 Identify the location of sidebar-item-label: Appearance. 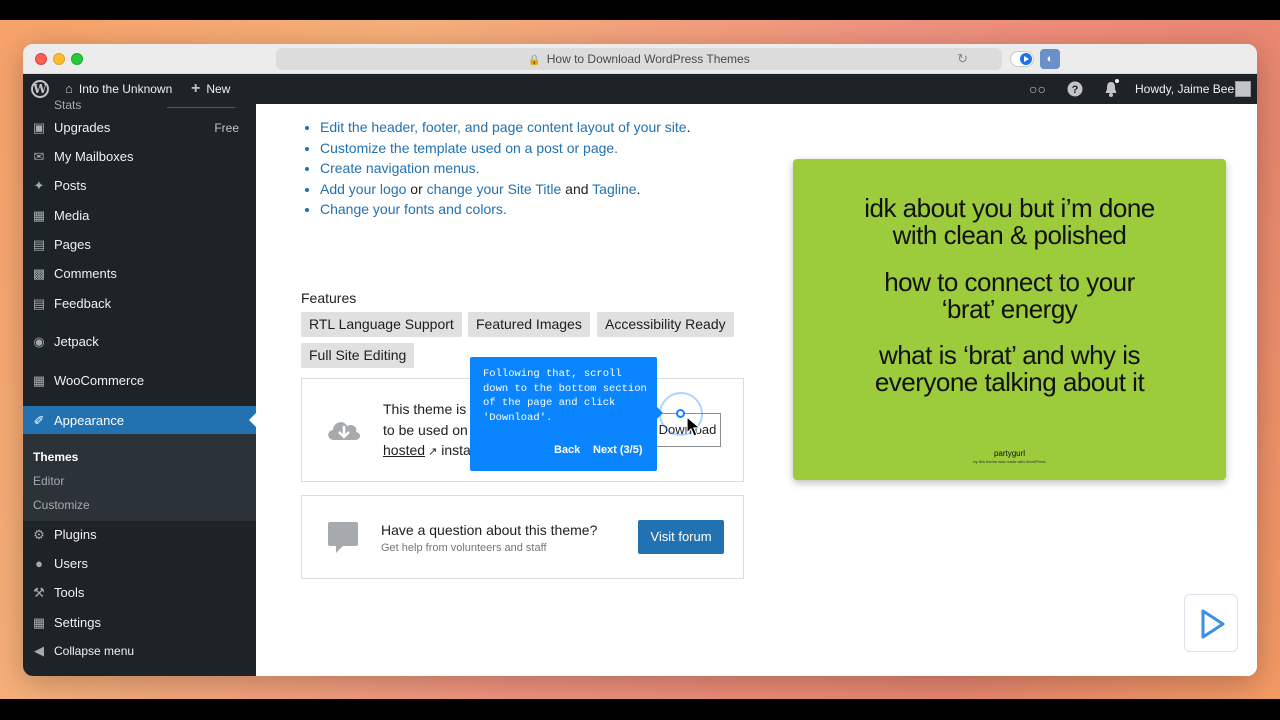
(89, 420).